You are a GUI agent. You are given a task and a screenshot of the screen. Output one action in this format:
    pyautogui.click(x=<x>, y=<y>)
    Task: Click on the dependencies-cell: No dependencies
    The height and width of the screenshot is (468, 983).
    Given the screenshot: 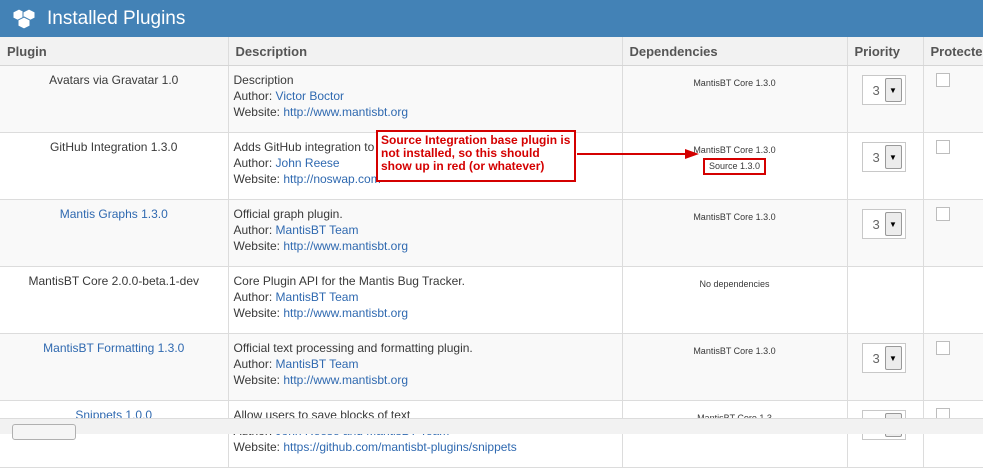 What is the action you would take?
    pyautogui.click(x=735, y=300)
    